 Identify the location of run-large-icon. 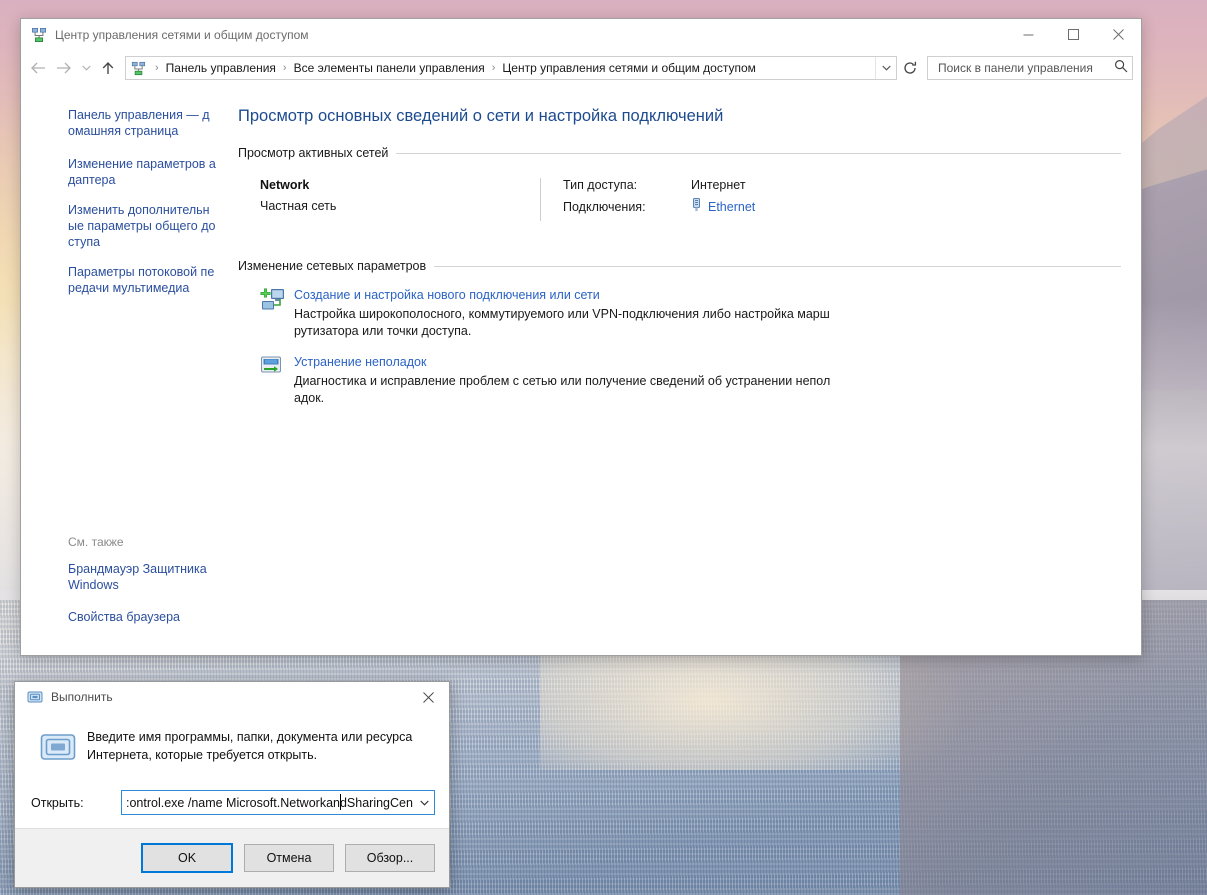
(58, 745).